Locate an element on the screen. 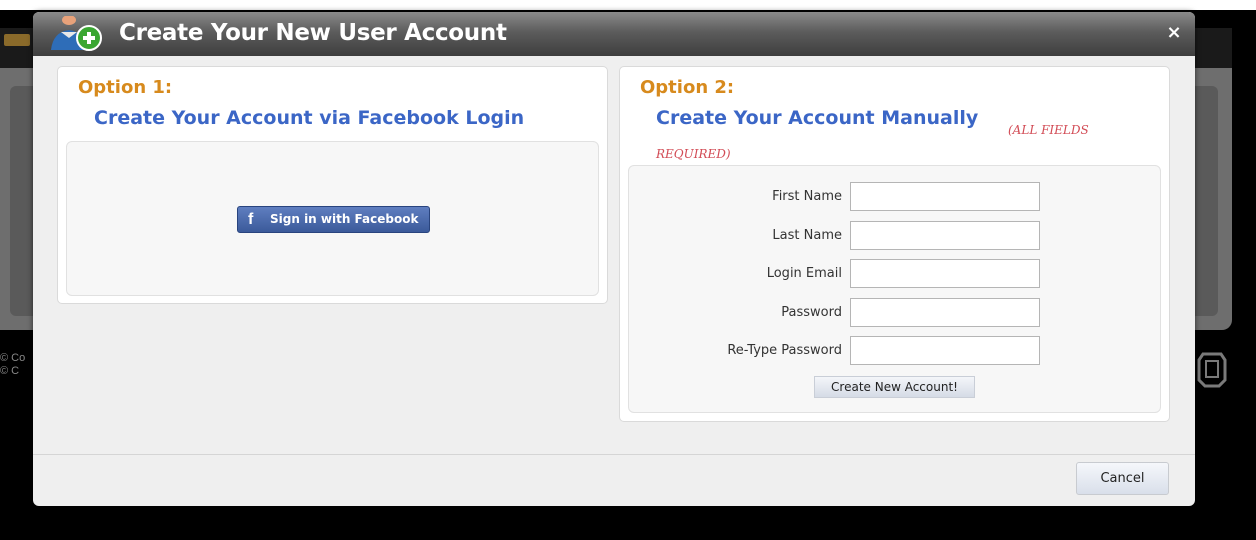  background-top-strip is located at coordinates (628, 5).